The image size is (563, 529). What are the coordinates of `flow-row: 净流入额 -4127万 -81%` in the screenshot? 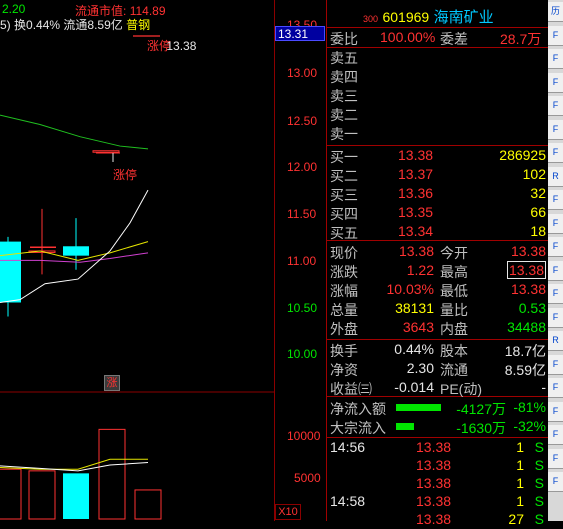 It's located at (438, 408).